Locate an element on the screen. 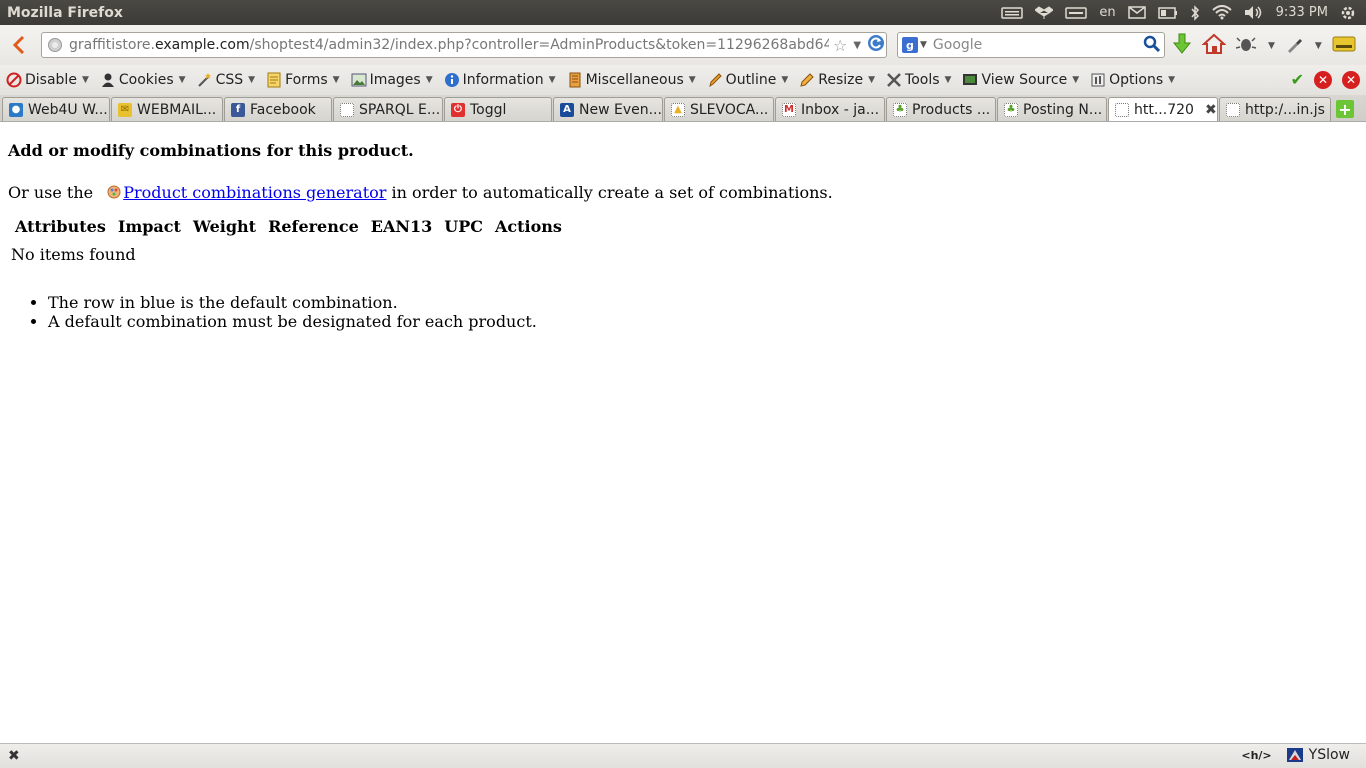 This screenshot has width=1366, height=768. downloads-icon is located at coordinates (1182, 46).